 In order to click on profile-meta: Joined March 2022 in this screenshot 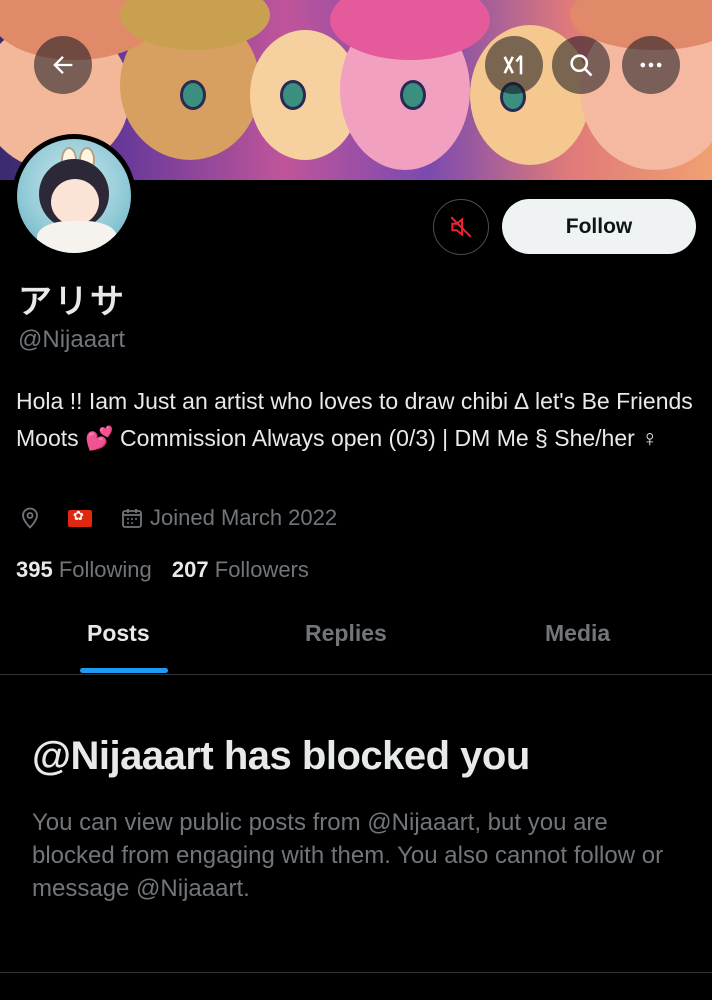, I will do `click(177, 518)`.